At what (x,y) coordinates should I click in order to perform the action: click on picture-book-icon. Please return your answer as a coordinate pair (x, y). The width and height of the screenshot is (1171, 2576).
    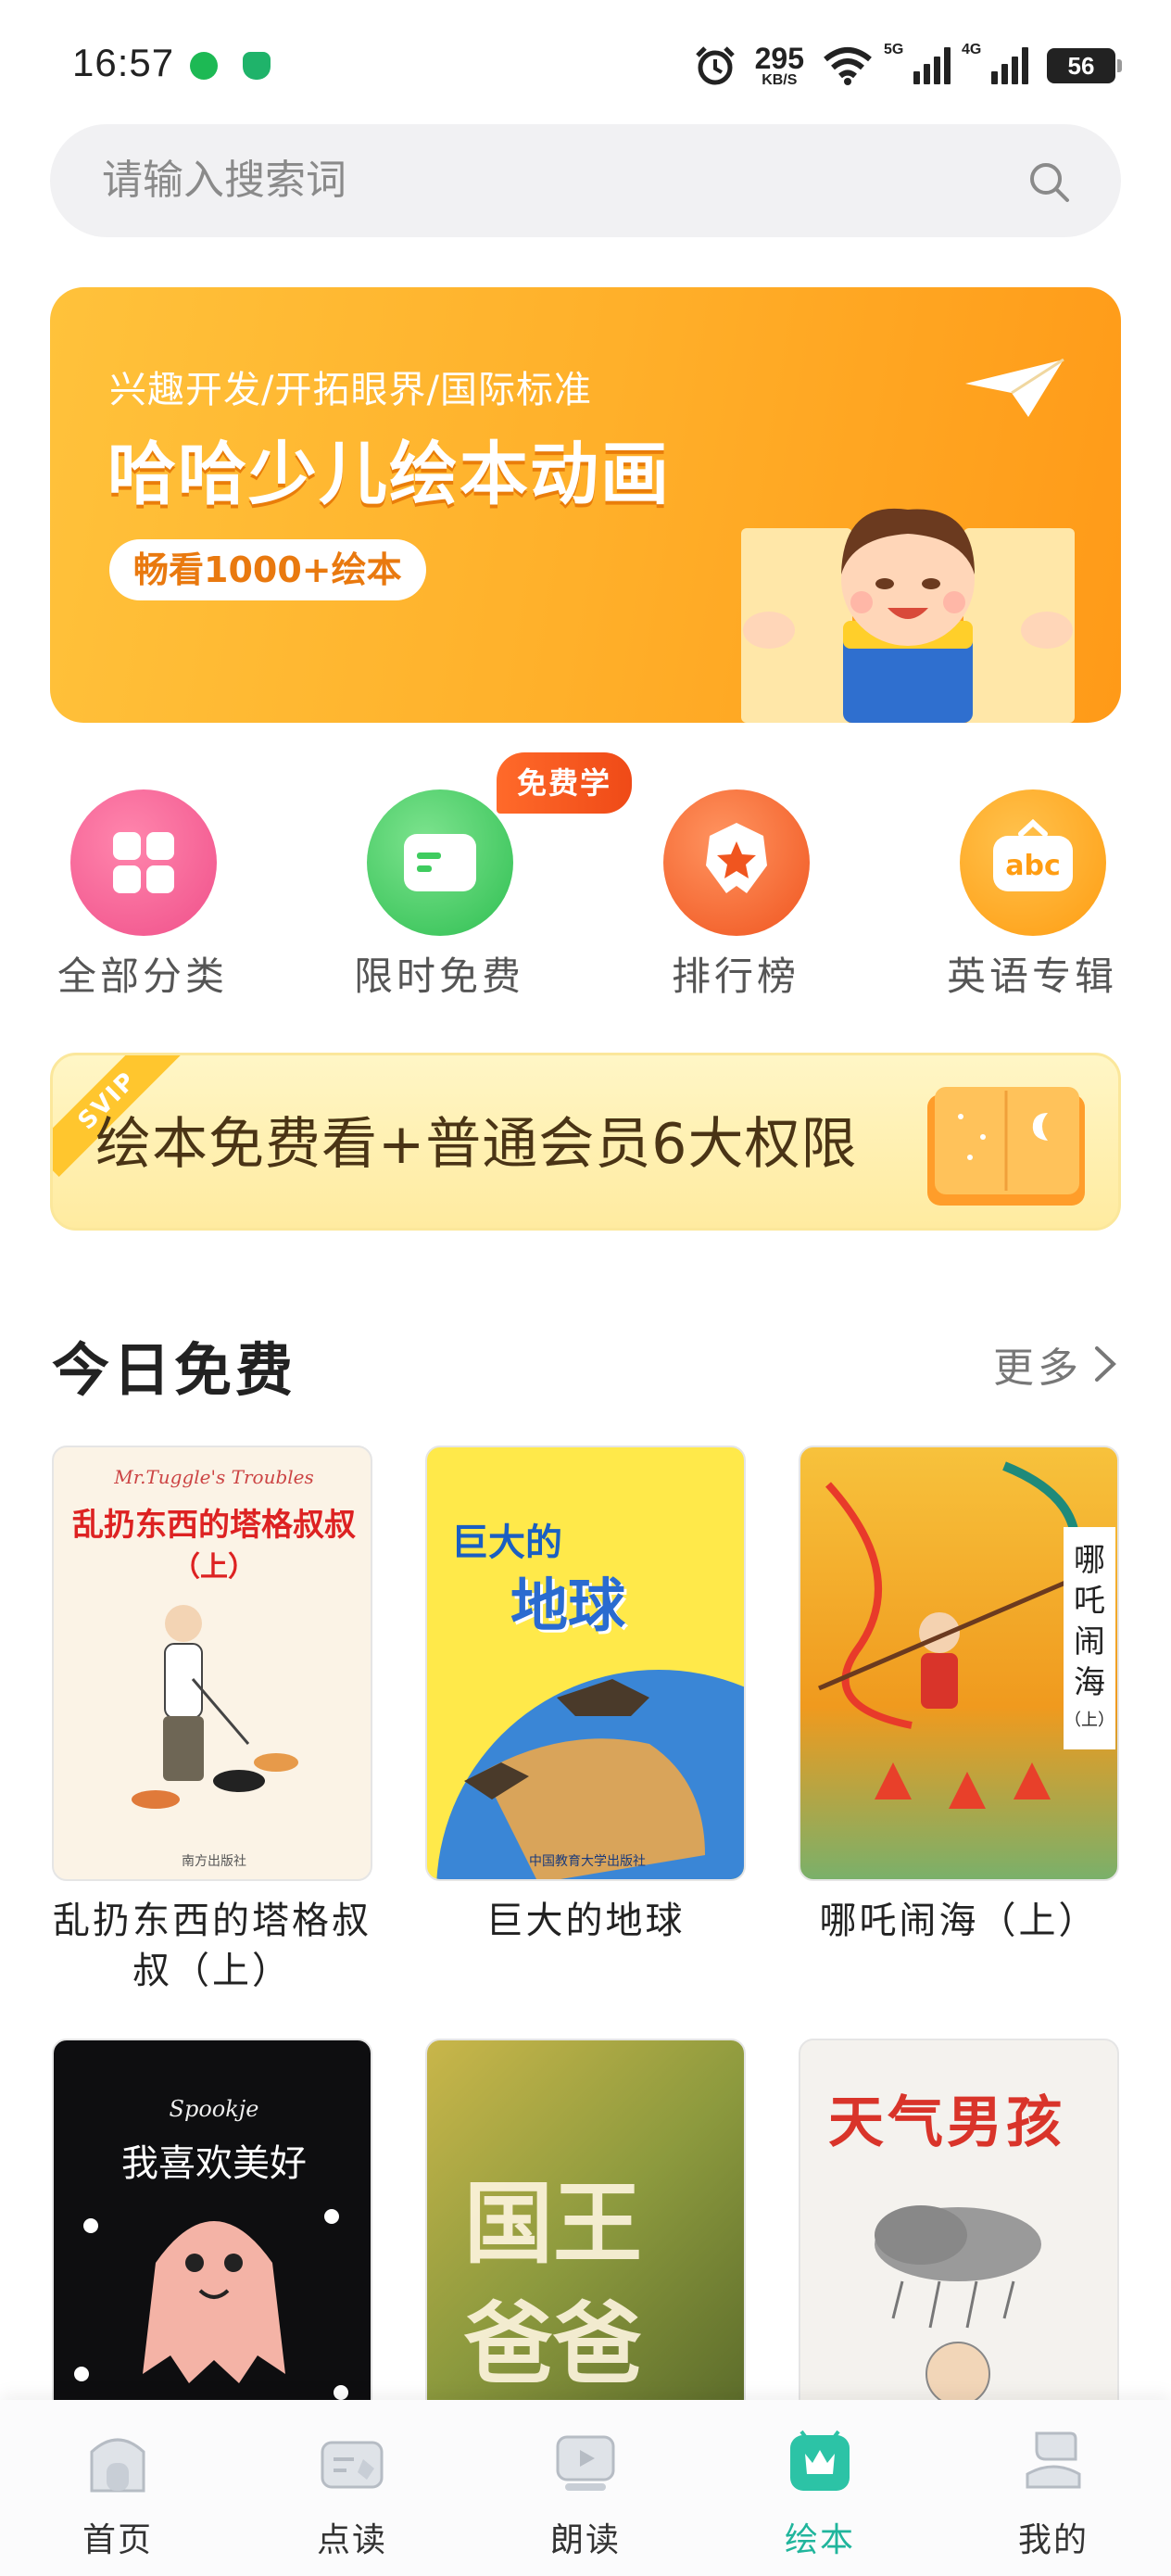
    Looking at the image, I should click on (820, 2460).